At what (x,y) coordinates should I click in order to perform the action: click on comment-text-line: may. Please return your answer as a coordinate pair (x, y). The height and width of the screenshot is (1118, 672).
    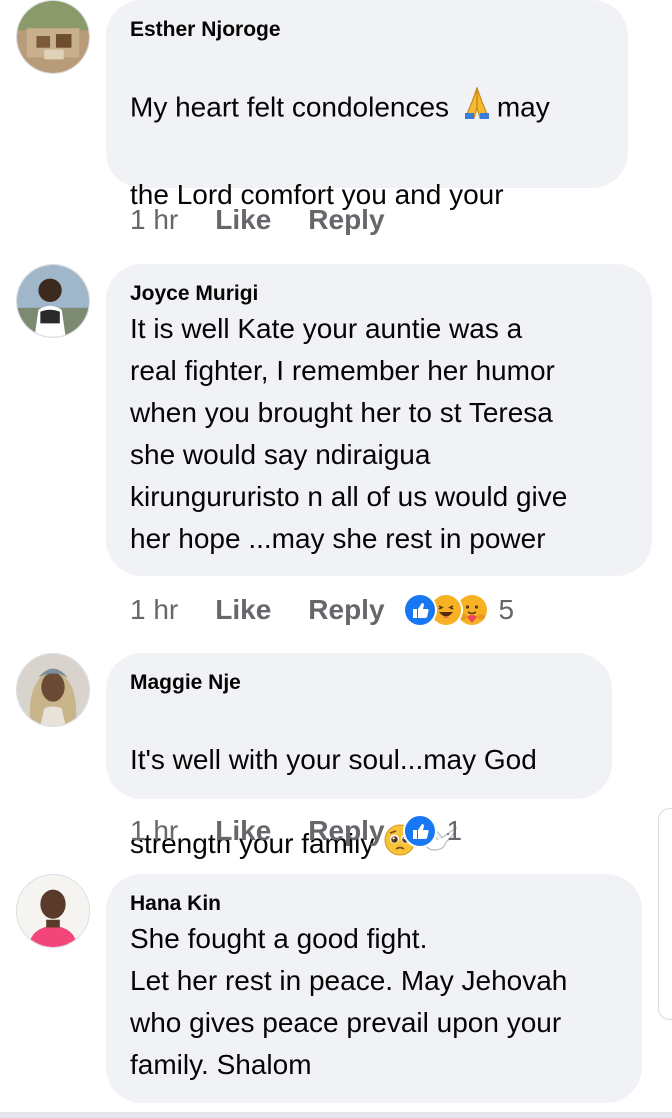
    Looking at the image, I should click on (523, 107).